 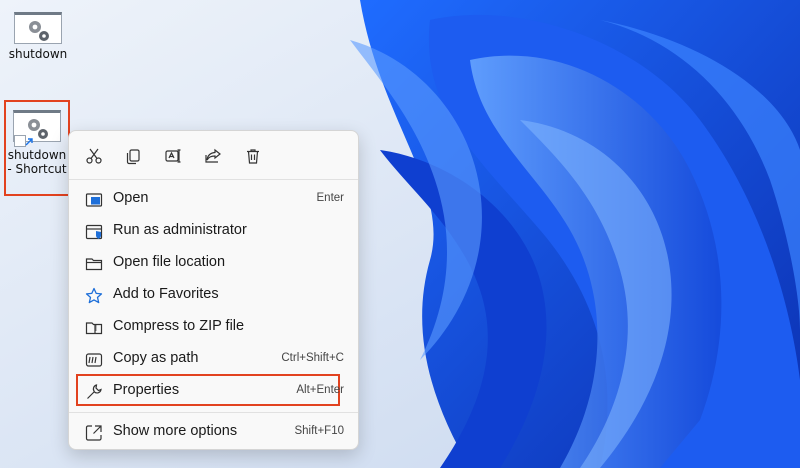 What do you see at coordinates (93, 433) in the screenshot?
I see `more-options-icon` at bounding box center [93, 433].